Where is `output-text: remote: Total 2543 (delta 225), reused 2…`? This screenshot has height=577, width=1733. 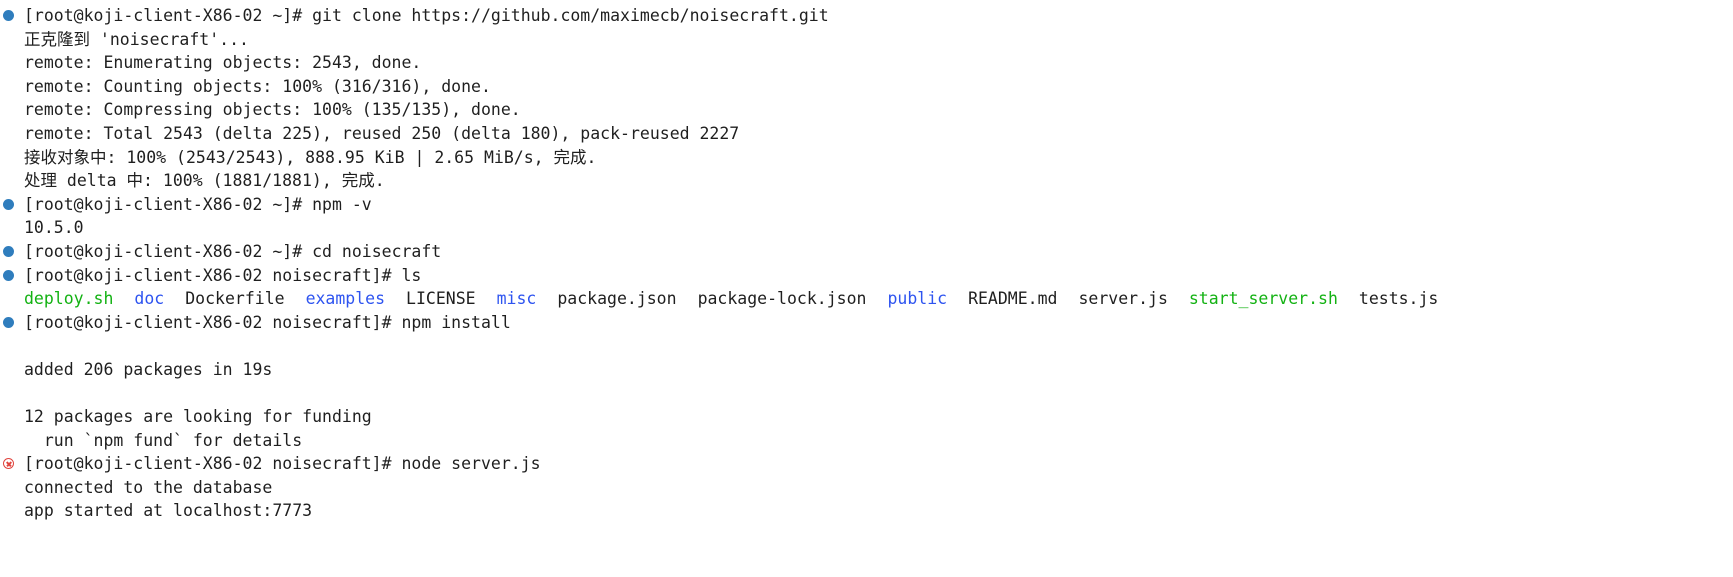 output-text: remote: Total 2543 (delta 225), reused 2… is located at coordinates (382, 133).